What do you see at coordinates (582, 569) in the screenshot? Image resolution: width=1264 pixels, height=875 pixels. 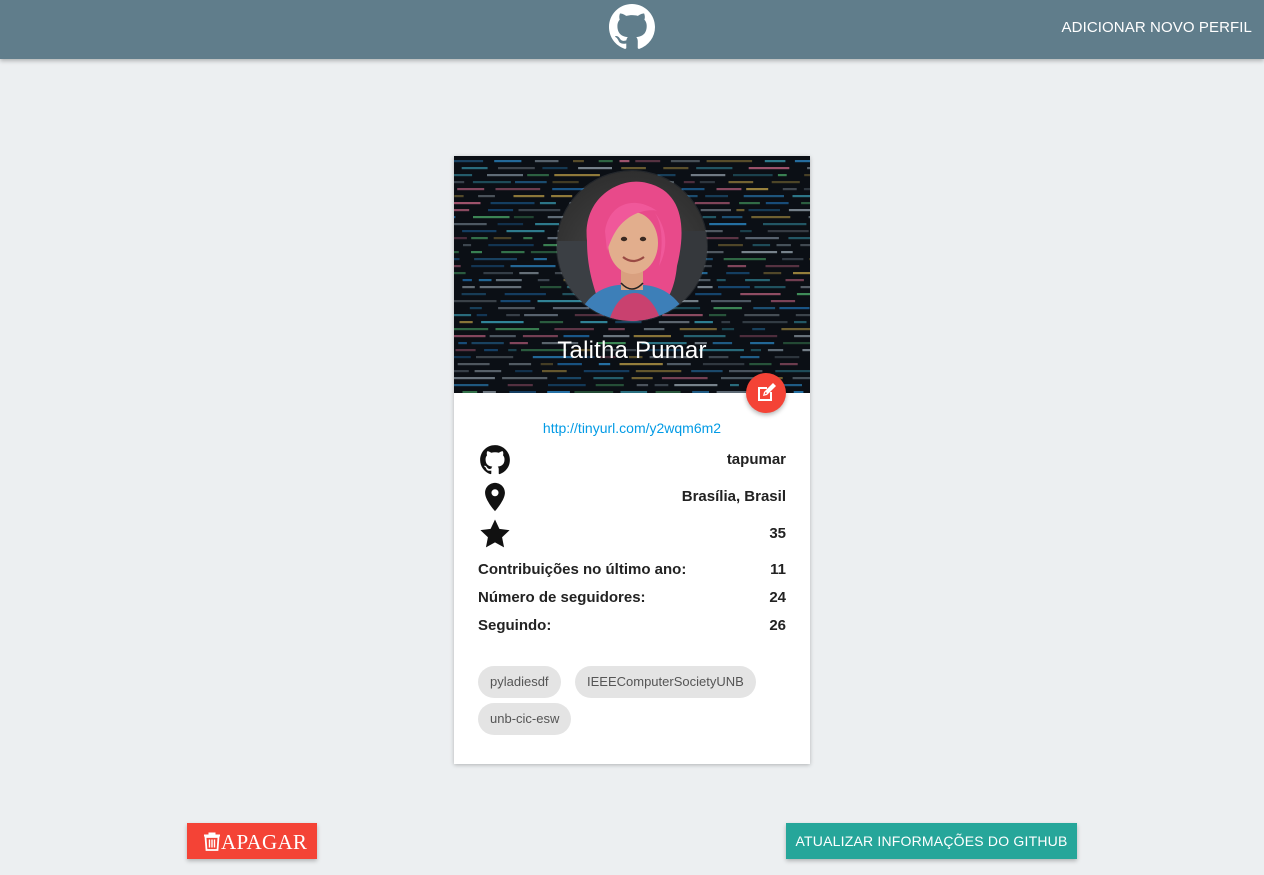 I see `stat-label: Contribuições no último ano:` at bounding box center [582, 569].